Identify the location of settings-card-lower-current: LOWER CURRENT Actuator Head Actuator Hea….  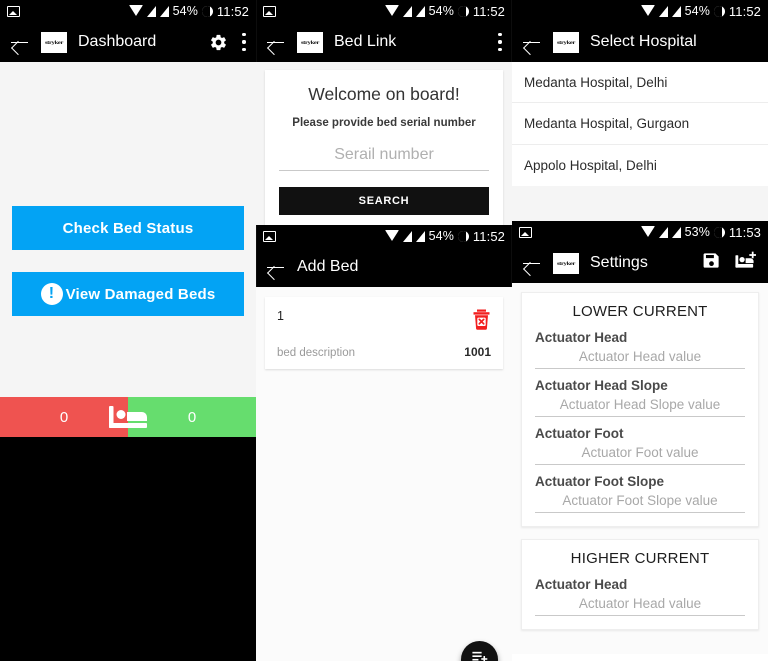
(640, 409).